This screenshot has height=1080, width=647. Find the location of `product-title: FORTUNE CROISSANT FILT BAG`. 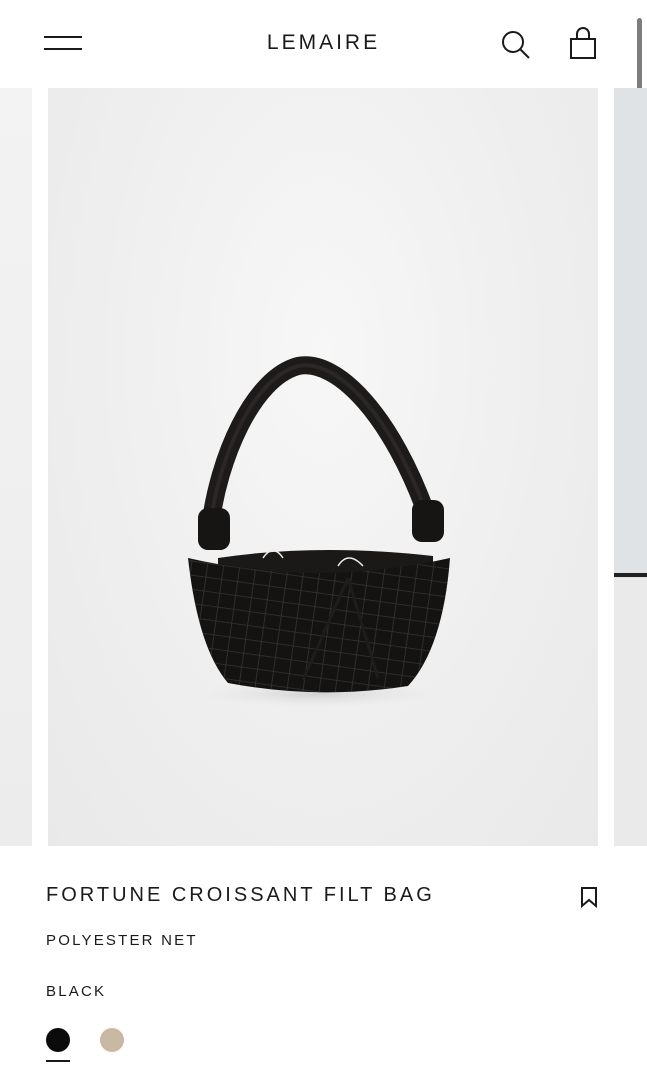

product-title: FORTUNE CROISSANT FILT BAG is located at coordinates (240, 895).